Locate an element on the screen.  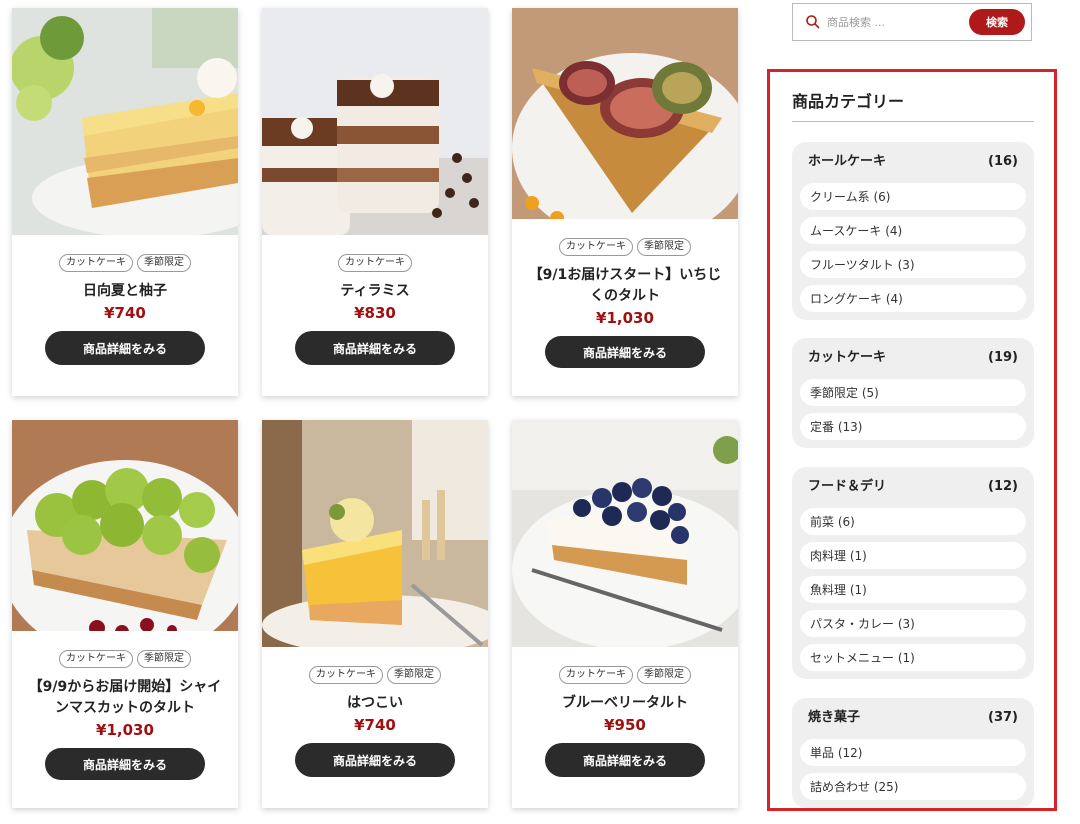
hatsukoi-cake-photo is located at coordinates (375, 533).